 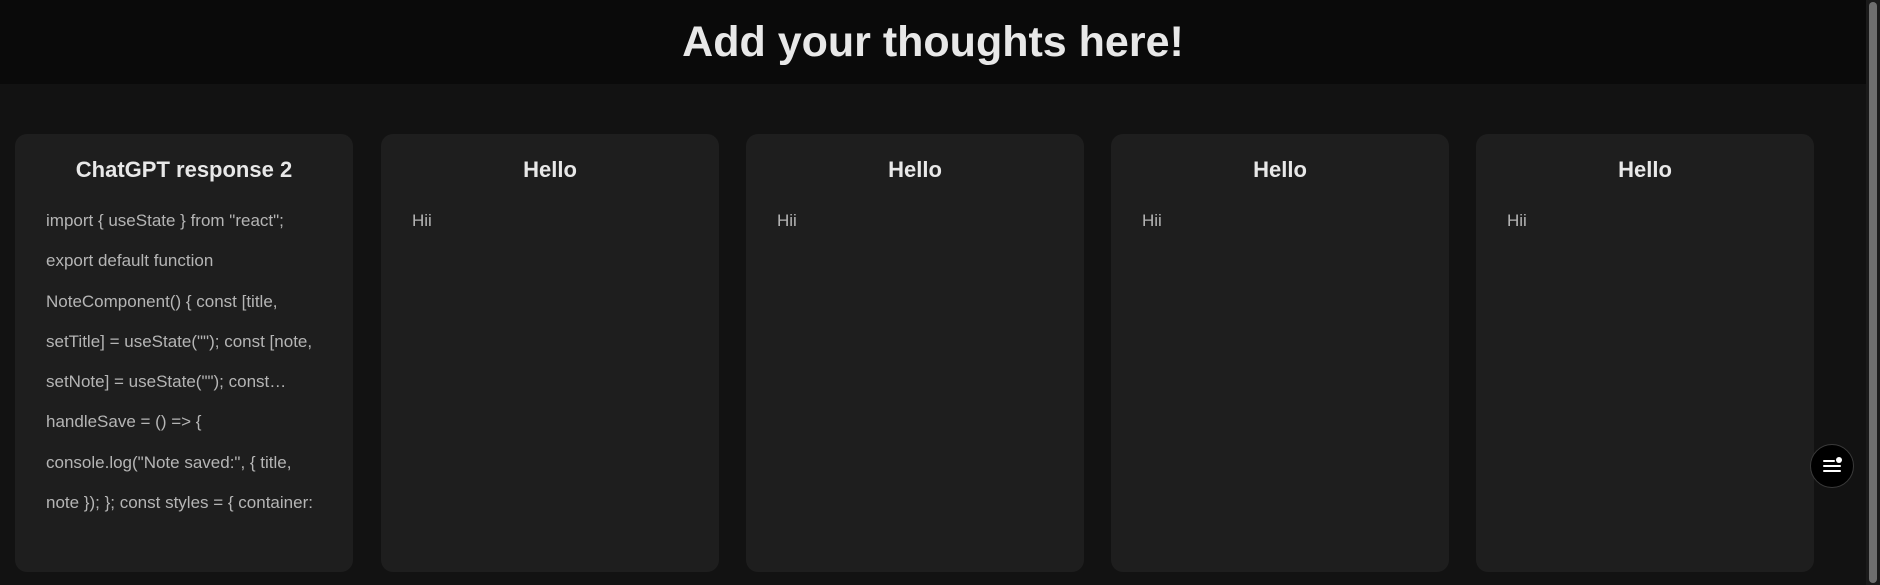 I want to click on floating-menu-button, so click(x=1832, y=466).